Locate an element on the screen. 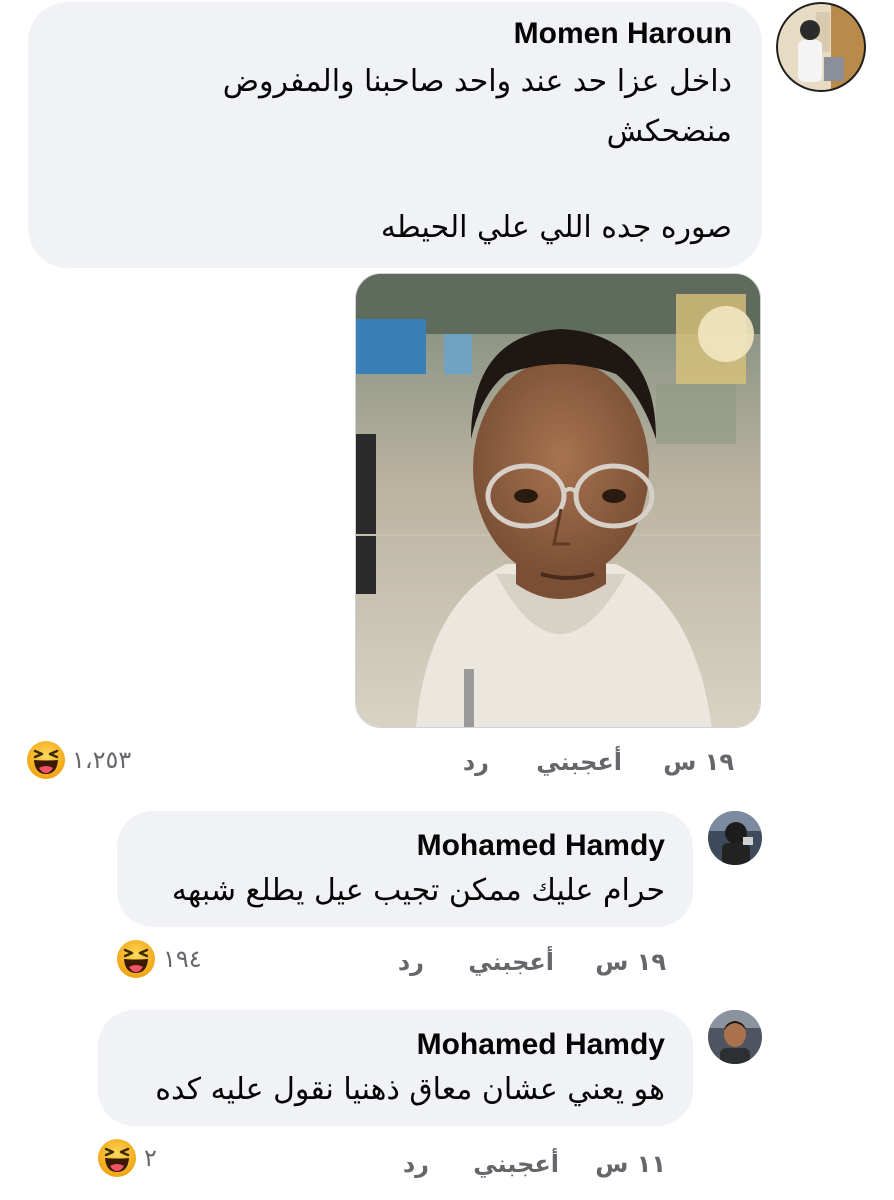  reaction-count: ١٩٤ is located at coordinates (182, 959).